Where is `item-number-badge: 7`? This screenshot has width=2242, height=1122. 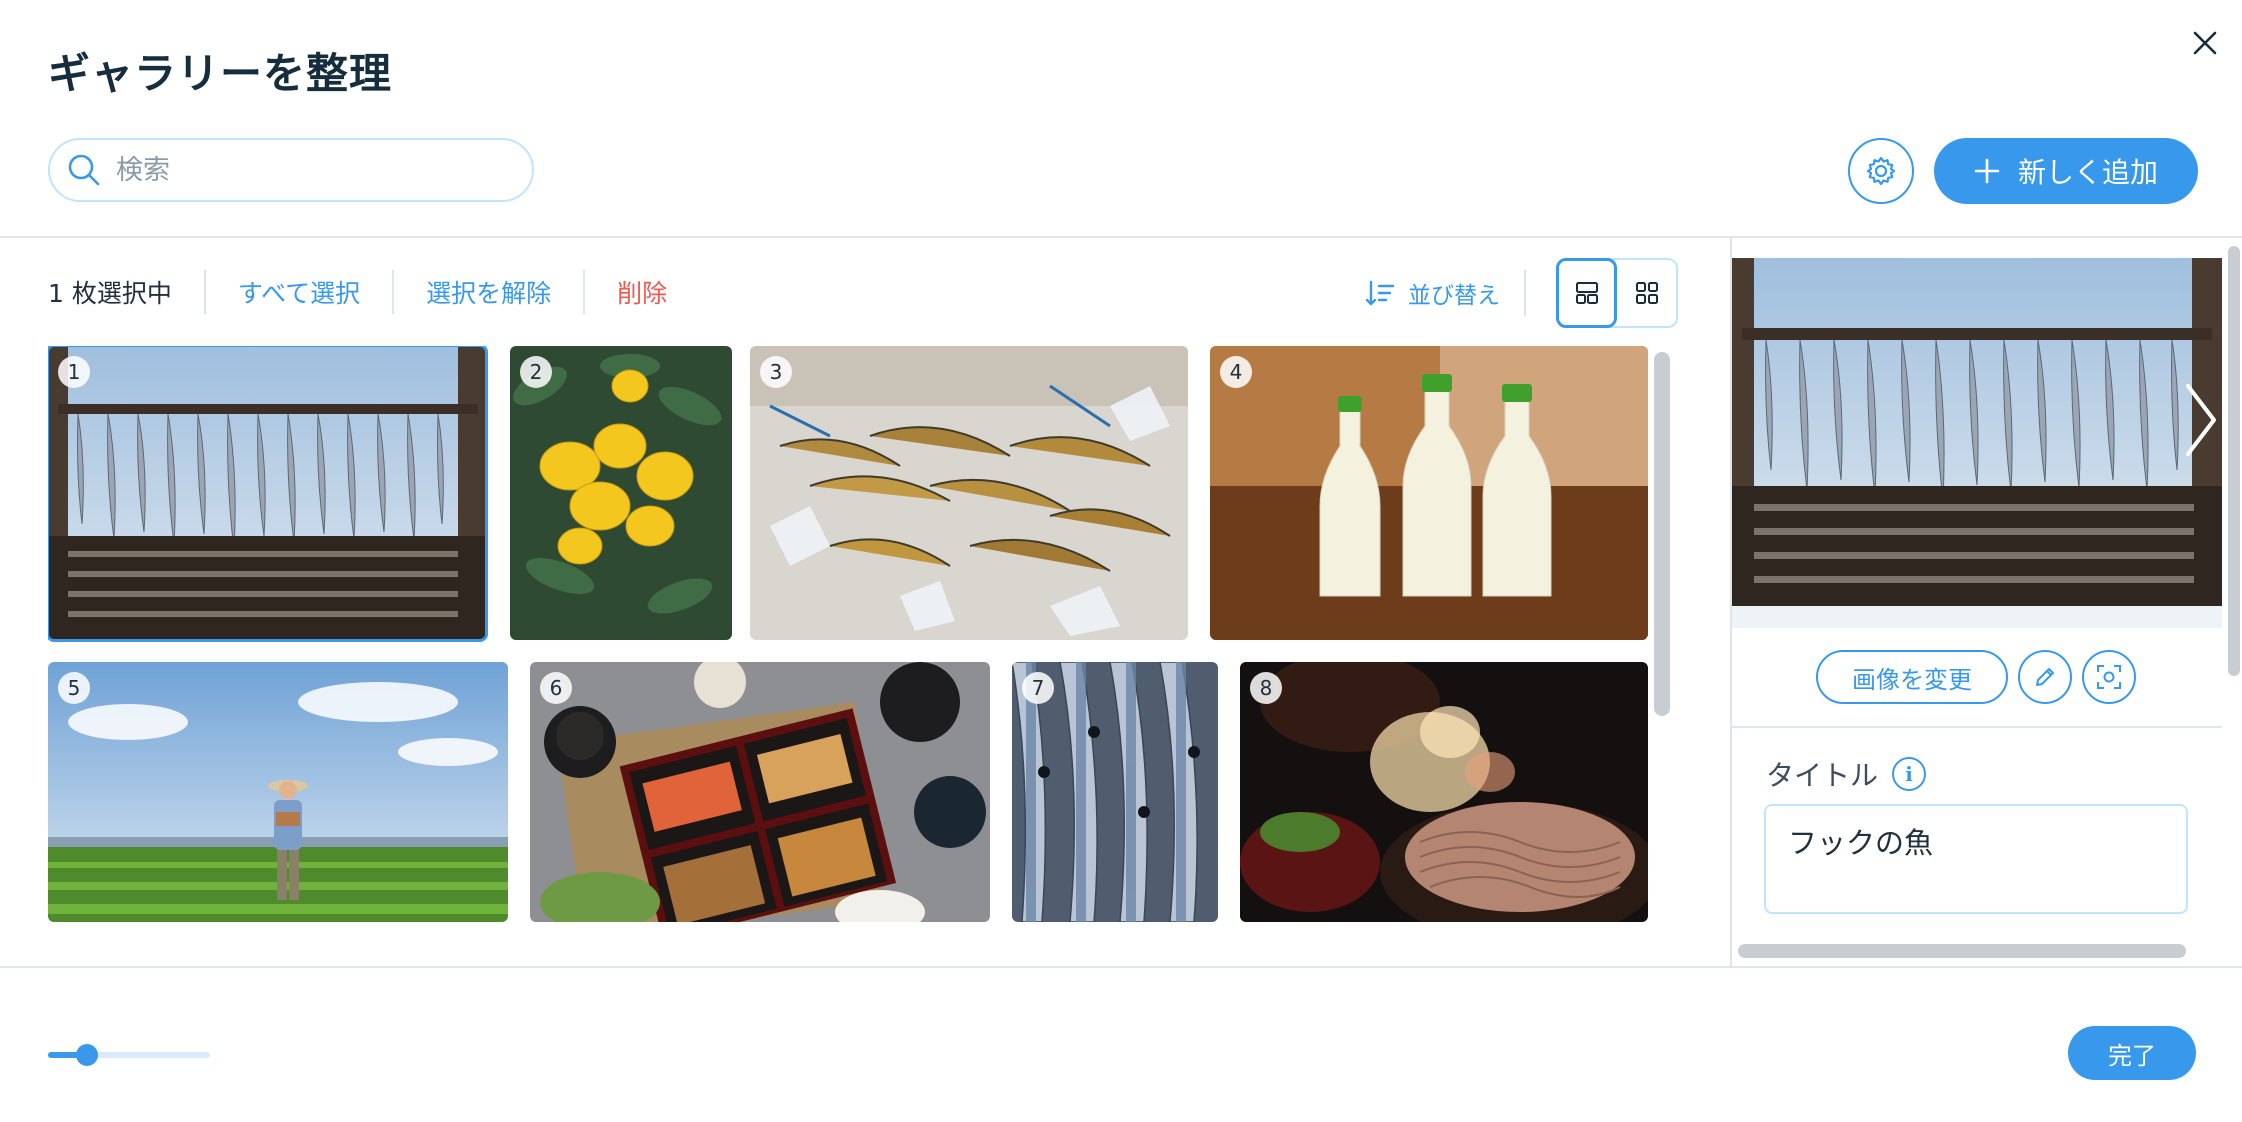 item-number-badge: 7 is located at coordinates (1038, 688).